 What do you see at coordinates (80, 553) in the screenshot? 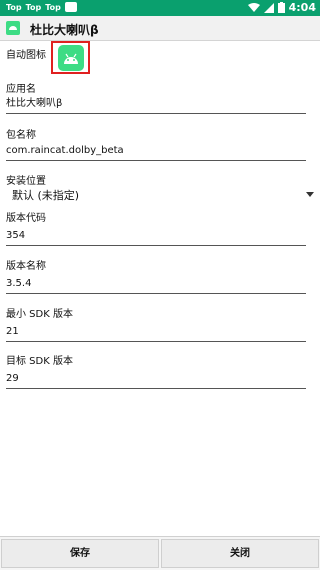
I see `save-button: 保存` at bounding box center [80, 553].